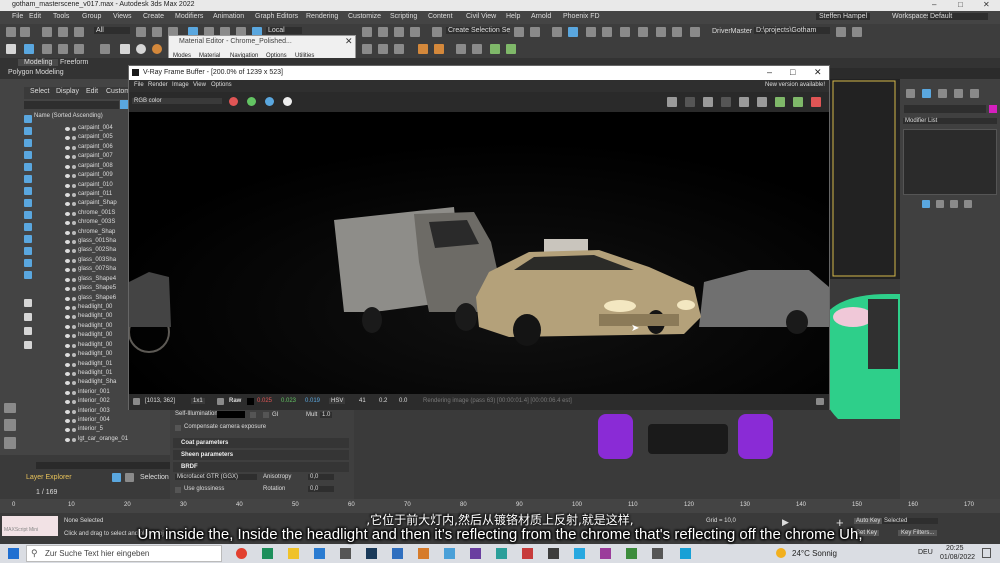 Image resolution: width=1000 pixels, height=563 pixels. I want to click on menu-rendering: Rendering, so click(322, 16).